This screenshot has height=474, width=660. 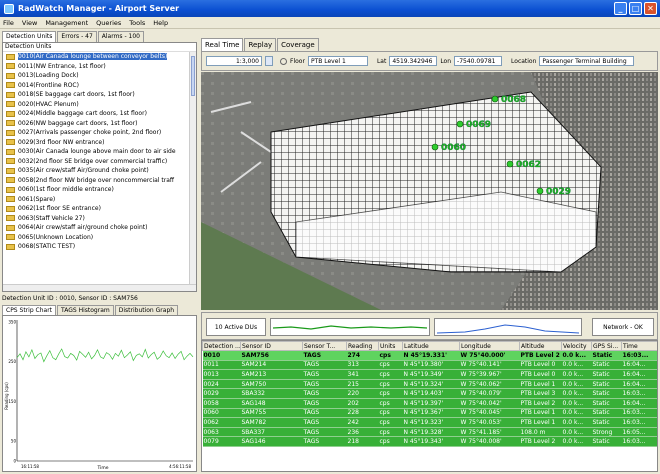 I want to click on table-cell: TAGS, so click(x=324, y=365).